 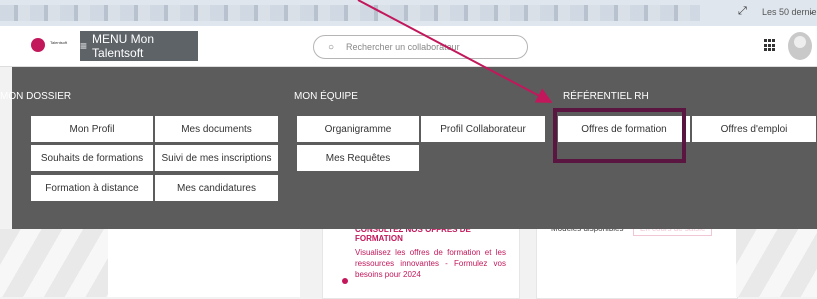 I want to click on search-input: Rechercher un collaborateur, so click(x=403, y=47).